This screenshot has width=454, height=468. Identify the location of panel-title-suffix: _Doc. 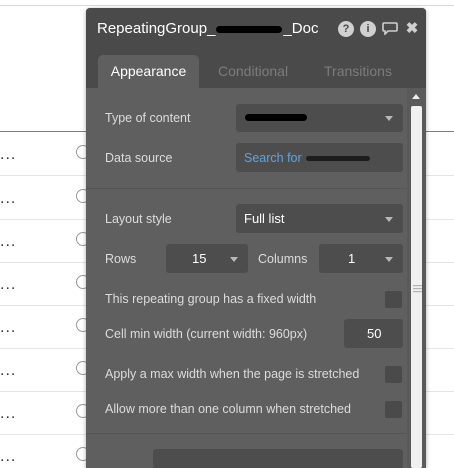
(301, 28).